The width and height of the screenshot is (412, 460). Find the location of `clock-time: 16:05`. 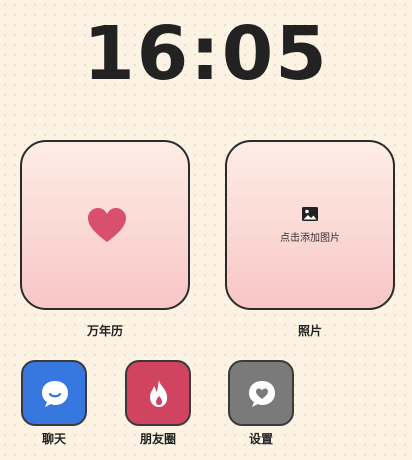

clock-time: 16:05 is located at coordinates (206, 54).